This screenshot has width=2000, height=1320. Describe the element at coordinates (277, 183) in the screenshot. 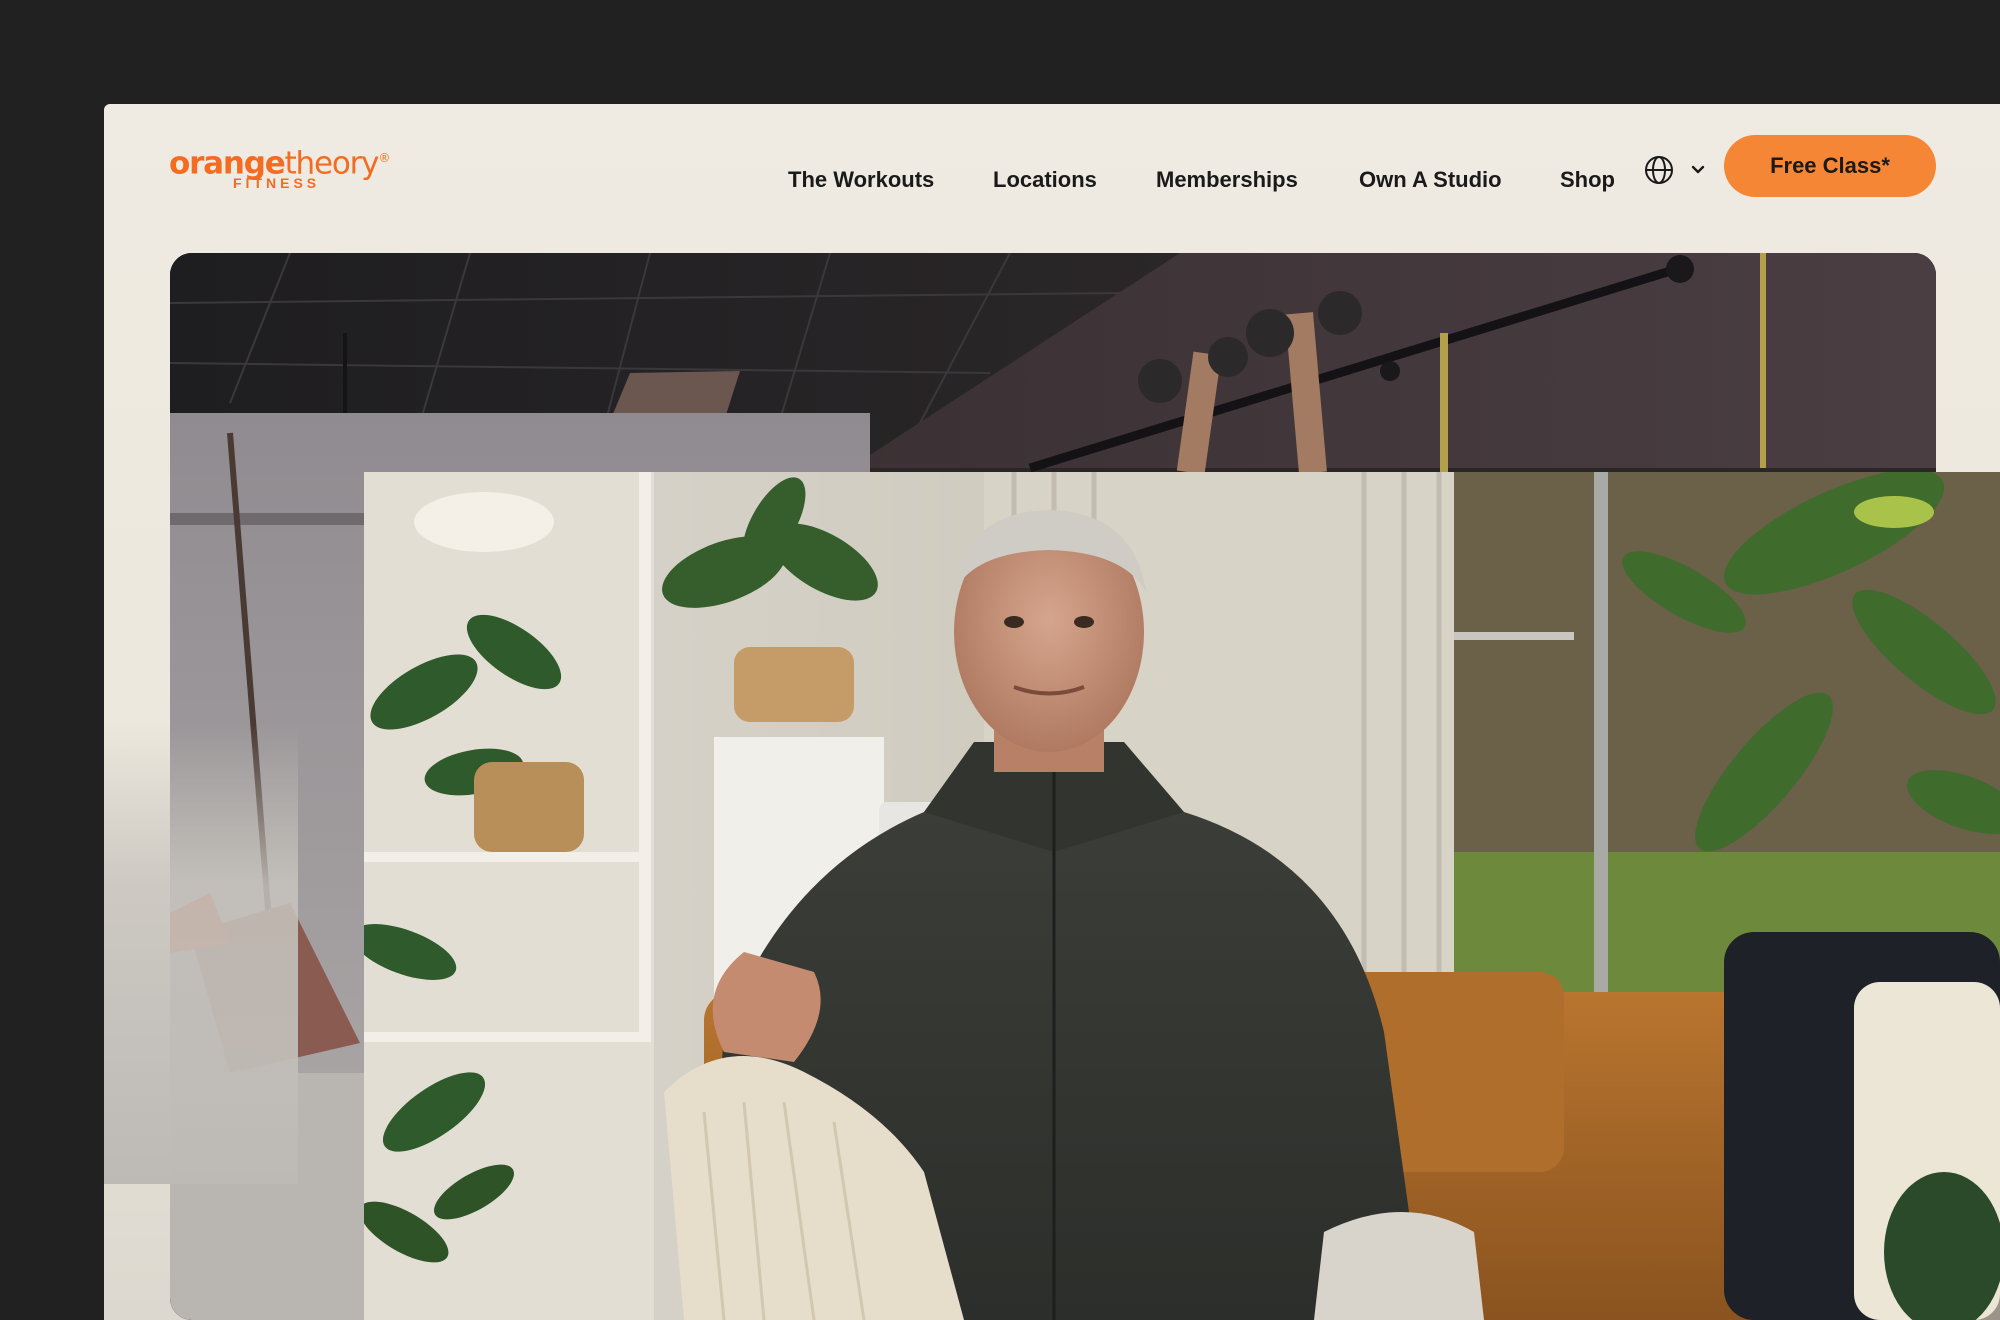

I see `logo-subtitle: FITNESS` at that location.